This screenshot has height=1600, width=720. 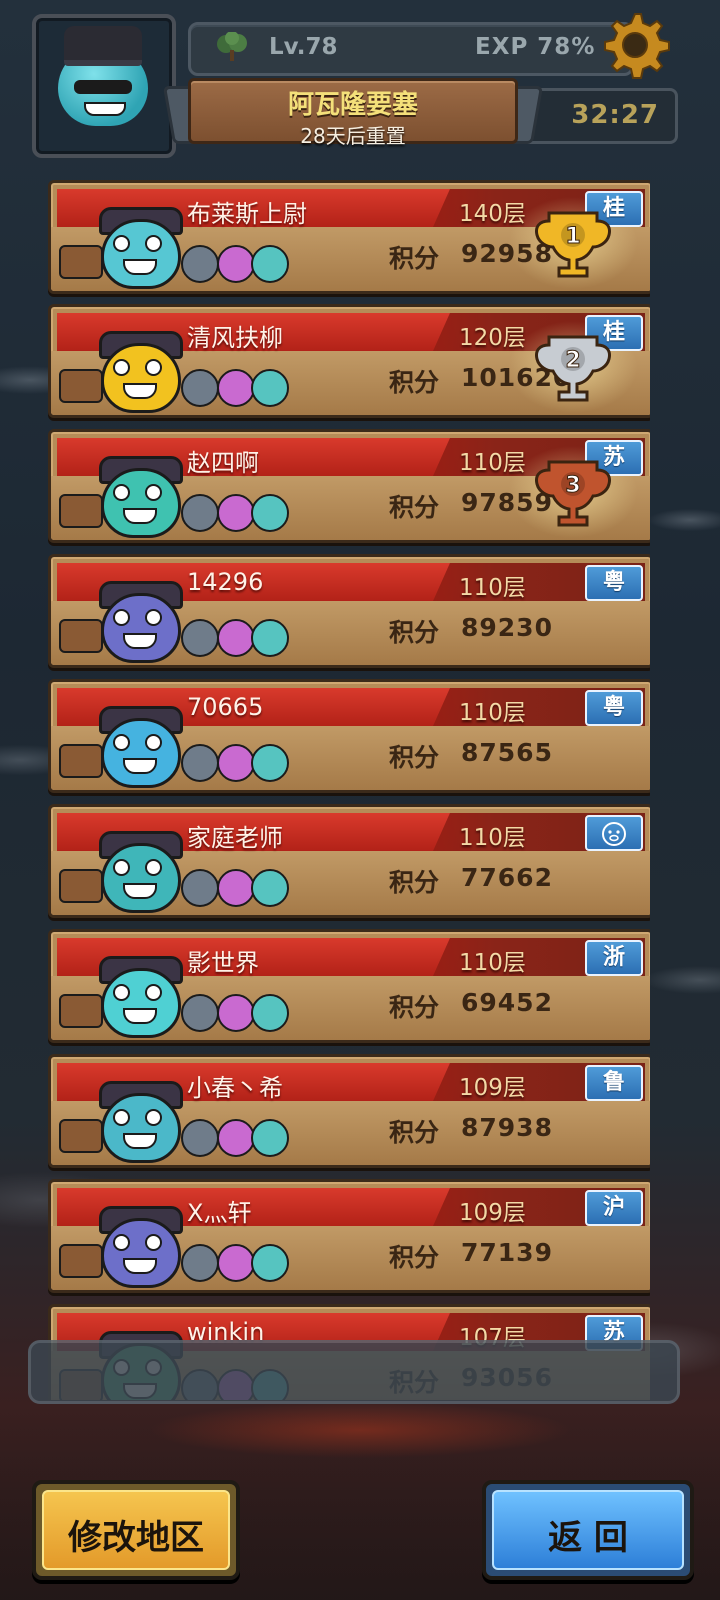 I want to click on change-region-label: 修改地区, so click(x=136, y=1538).